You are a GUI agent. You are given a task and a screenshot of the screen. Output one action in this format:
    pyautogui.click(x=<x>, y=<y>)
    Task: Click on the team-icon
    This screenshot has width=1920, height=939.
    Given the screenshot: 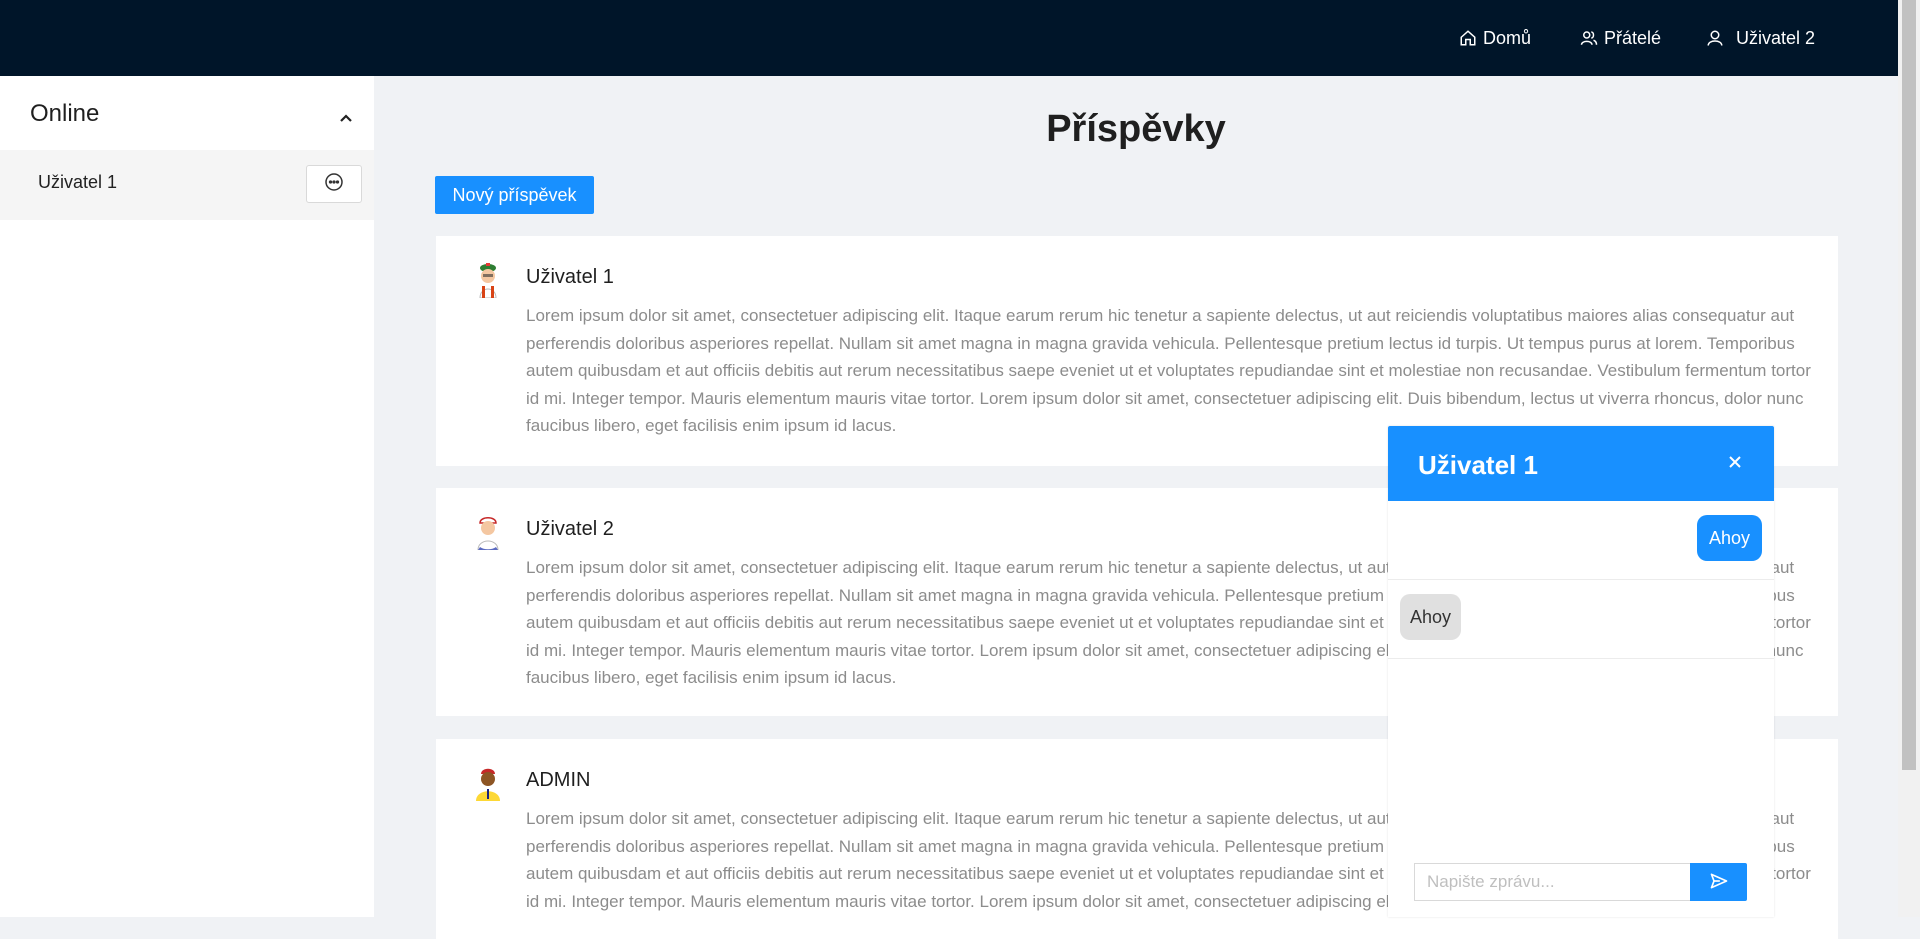 What is the action you would take?
    pyautogui.click(x=1589, y=38)
    